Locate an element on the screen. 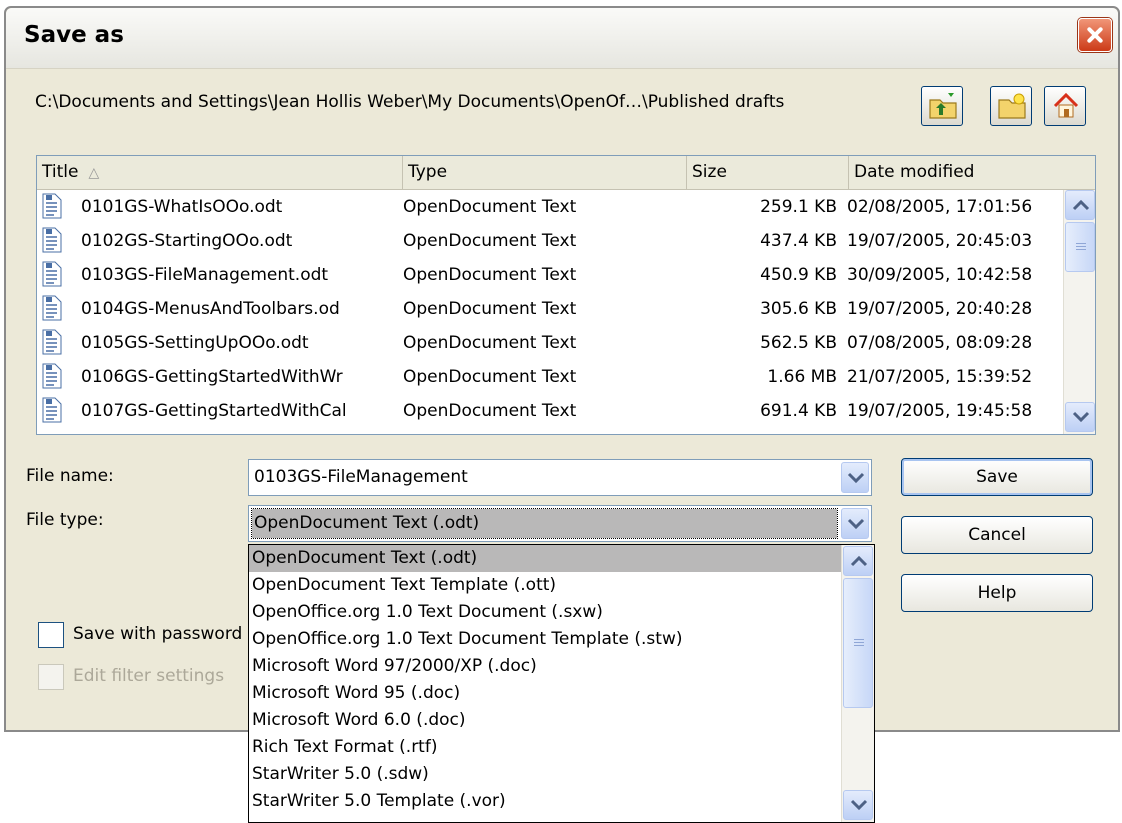 The height and width of the screenshot is (823, 1122). file-type-option: StarWriter 5.0 (.sdw) is located at coordinates (545, 774).